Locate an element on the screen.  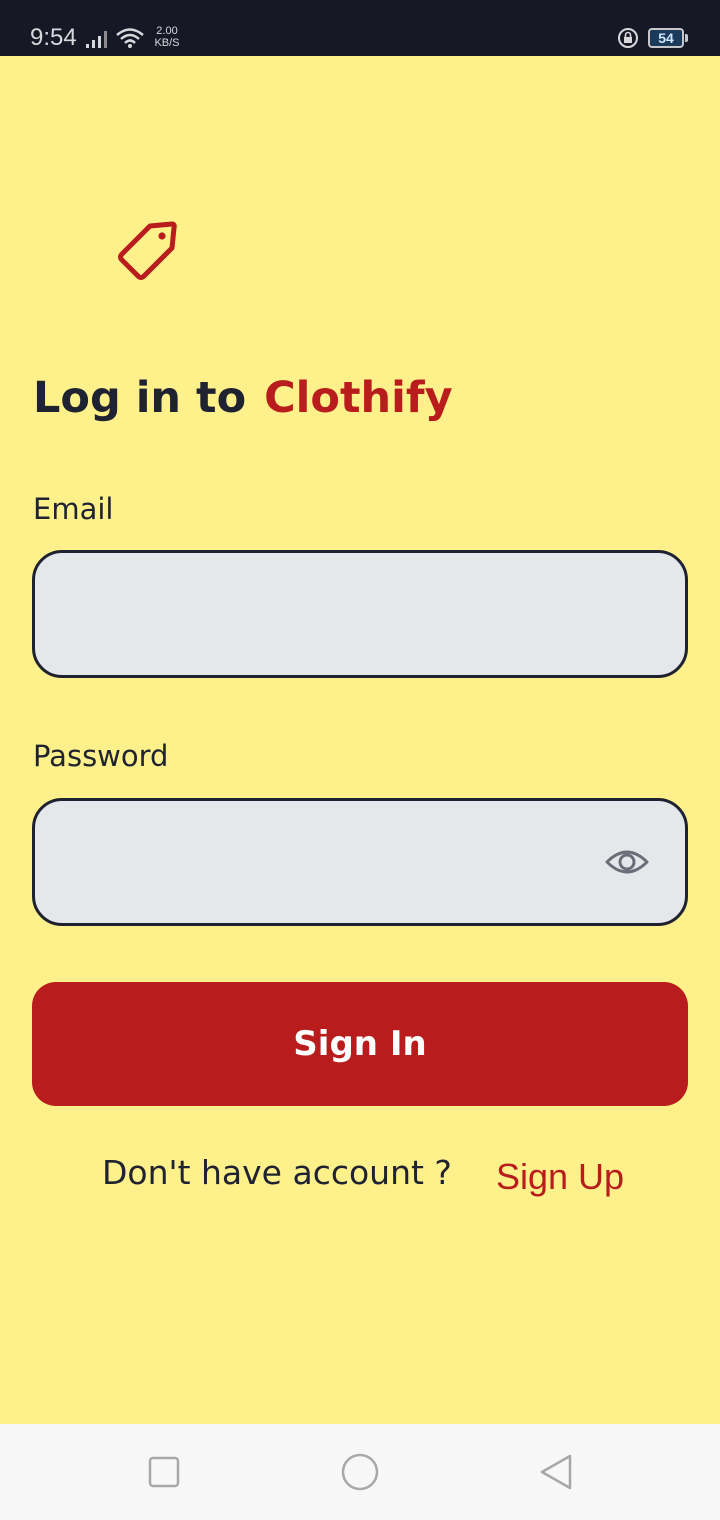
page-title: Log in to Clothify is located at coordinates (243, 398).